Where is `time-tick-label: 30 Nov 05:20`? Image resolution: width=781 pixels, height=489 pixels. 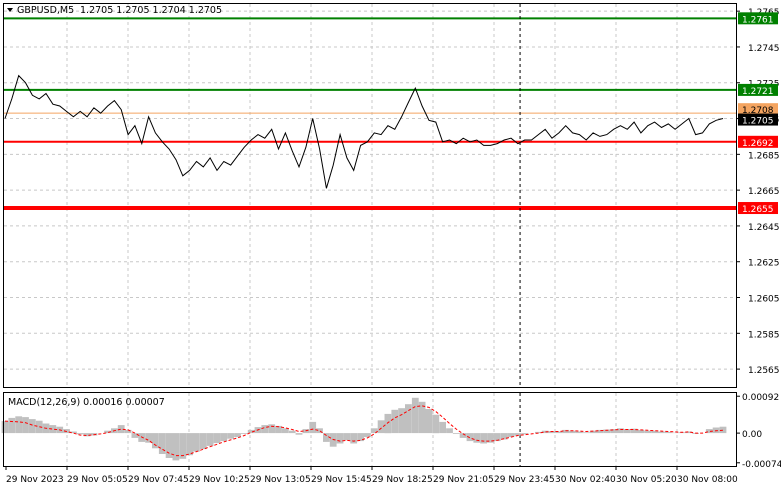
time-tick-label: 30 Nov 05:20 is located at coordinates (646, 480).